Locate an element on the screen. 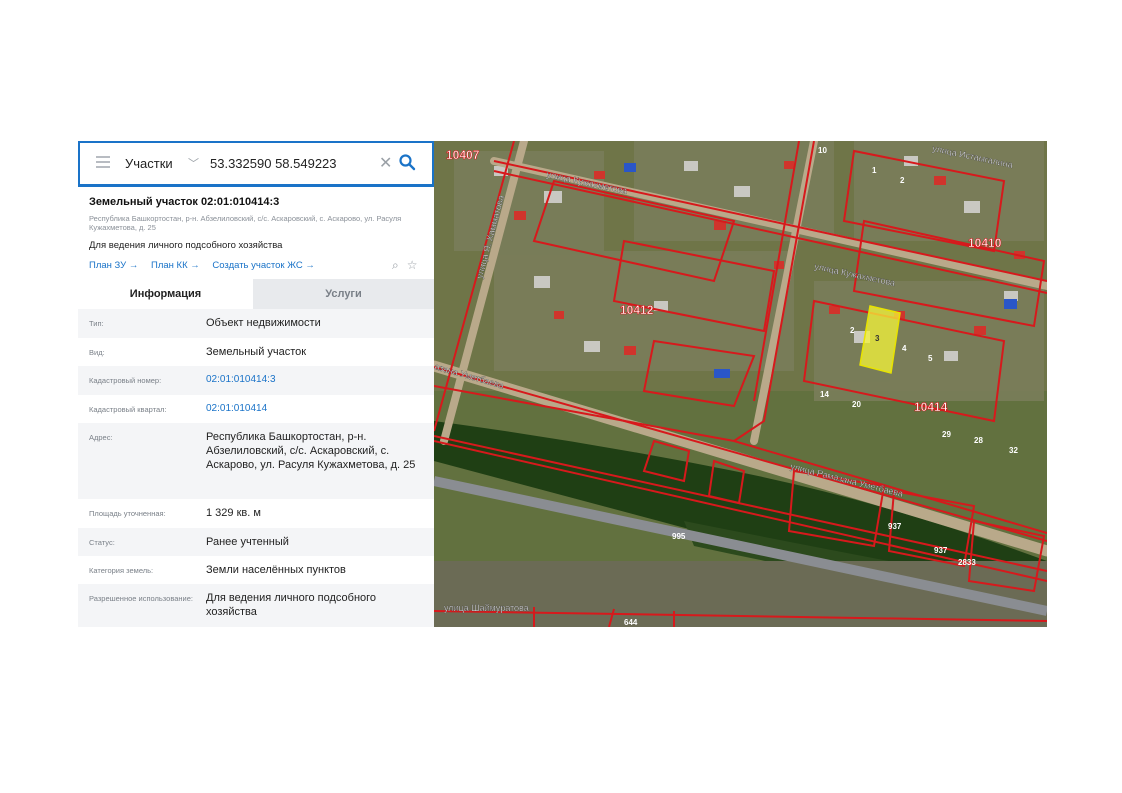 This screenshot has height=793, width=1122. search-bar: Участки ﹀ 53.332590 58.549223 ✕ is located at coordinates (256, 164).